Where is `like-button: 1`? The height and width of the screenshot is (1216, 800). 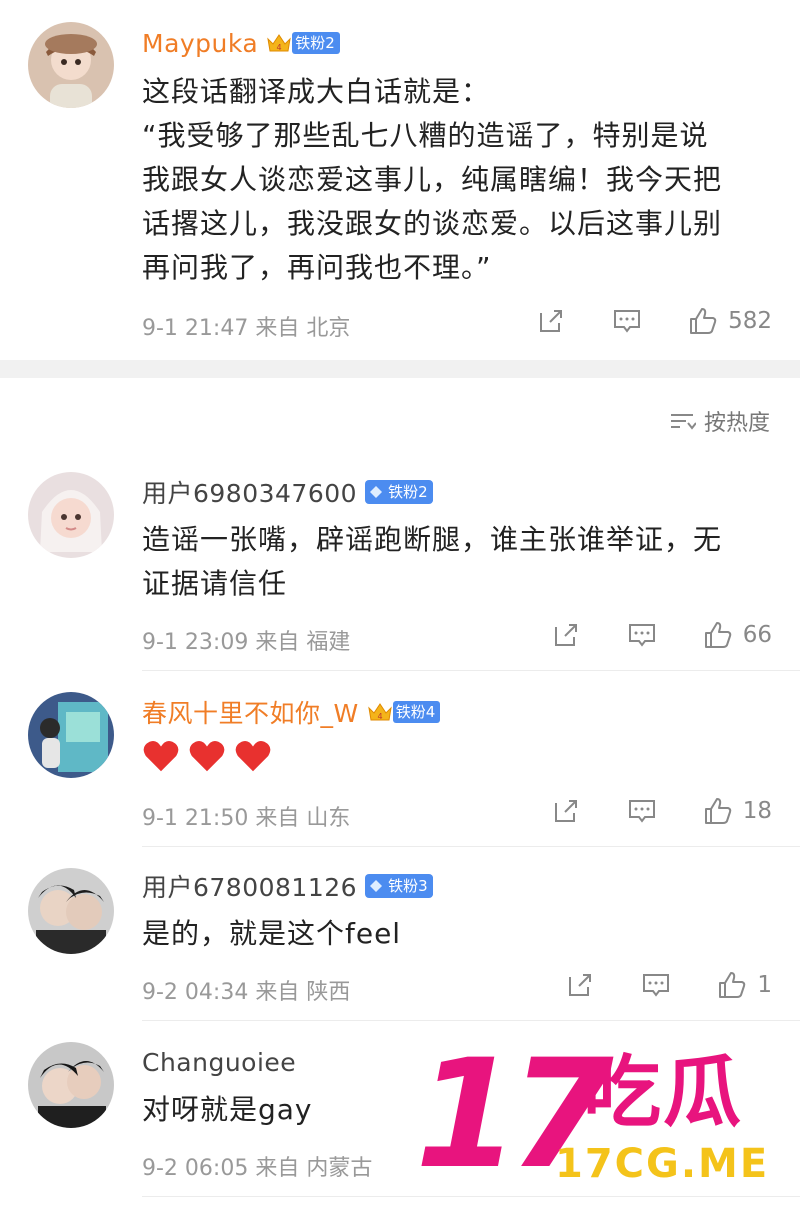 like-button: 1 is located at coordinates (744, 985).